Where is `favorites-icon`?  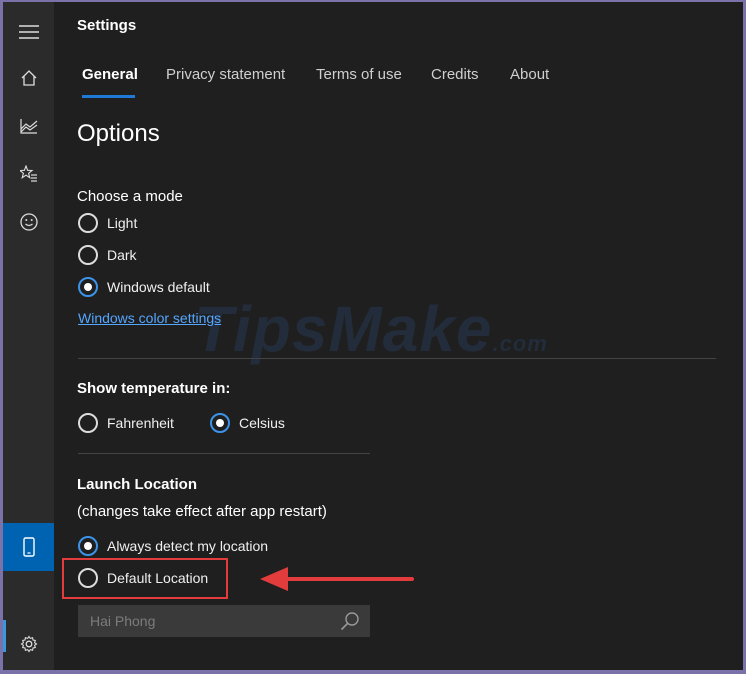 favorites-icon is located at coordinates (28, 174).